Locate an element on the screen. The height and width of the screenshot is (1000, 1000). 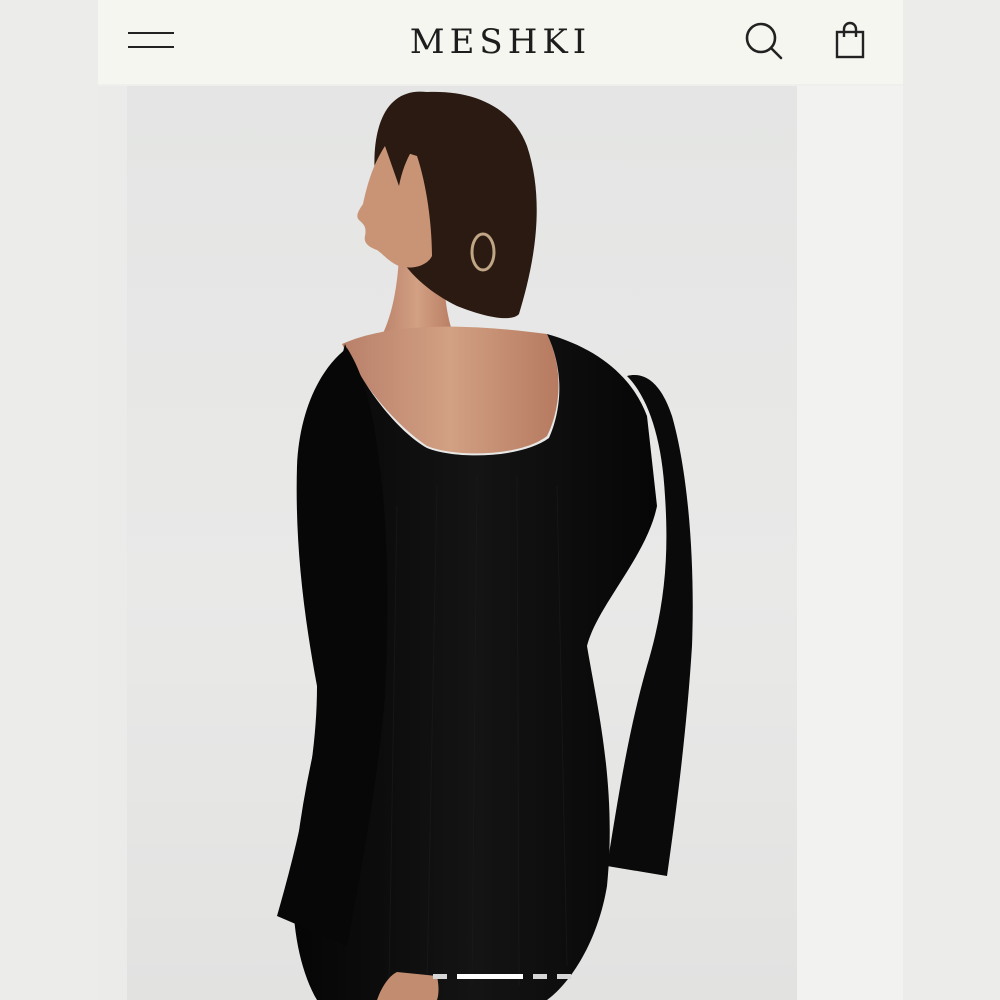
cart-button is located at coordinates (850, 40).